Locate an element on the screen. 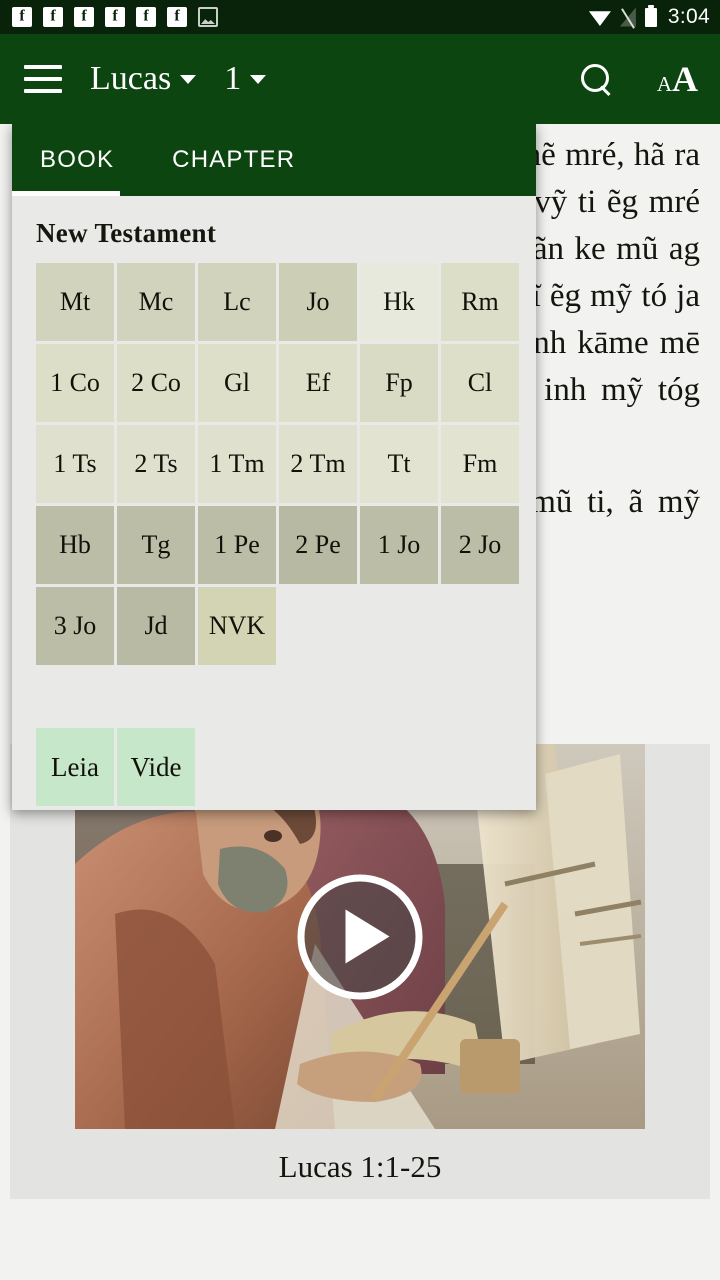 Image resolution: width=720 pixels, height=1280 pixels. book-cell-label: Lc is located at coordinates (237, 301).